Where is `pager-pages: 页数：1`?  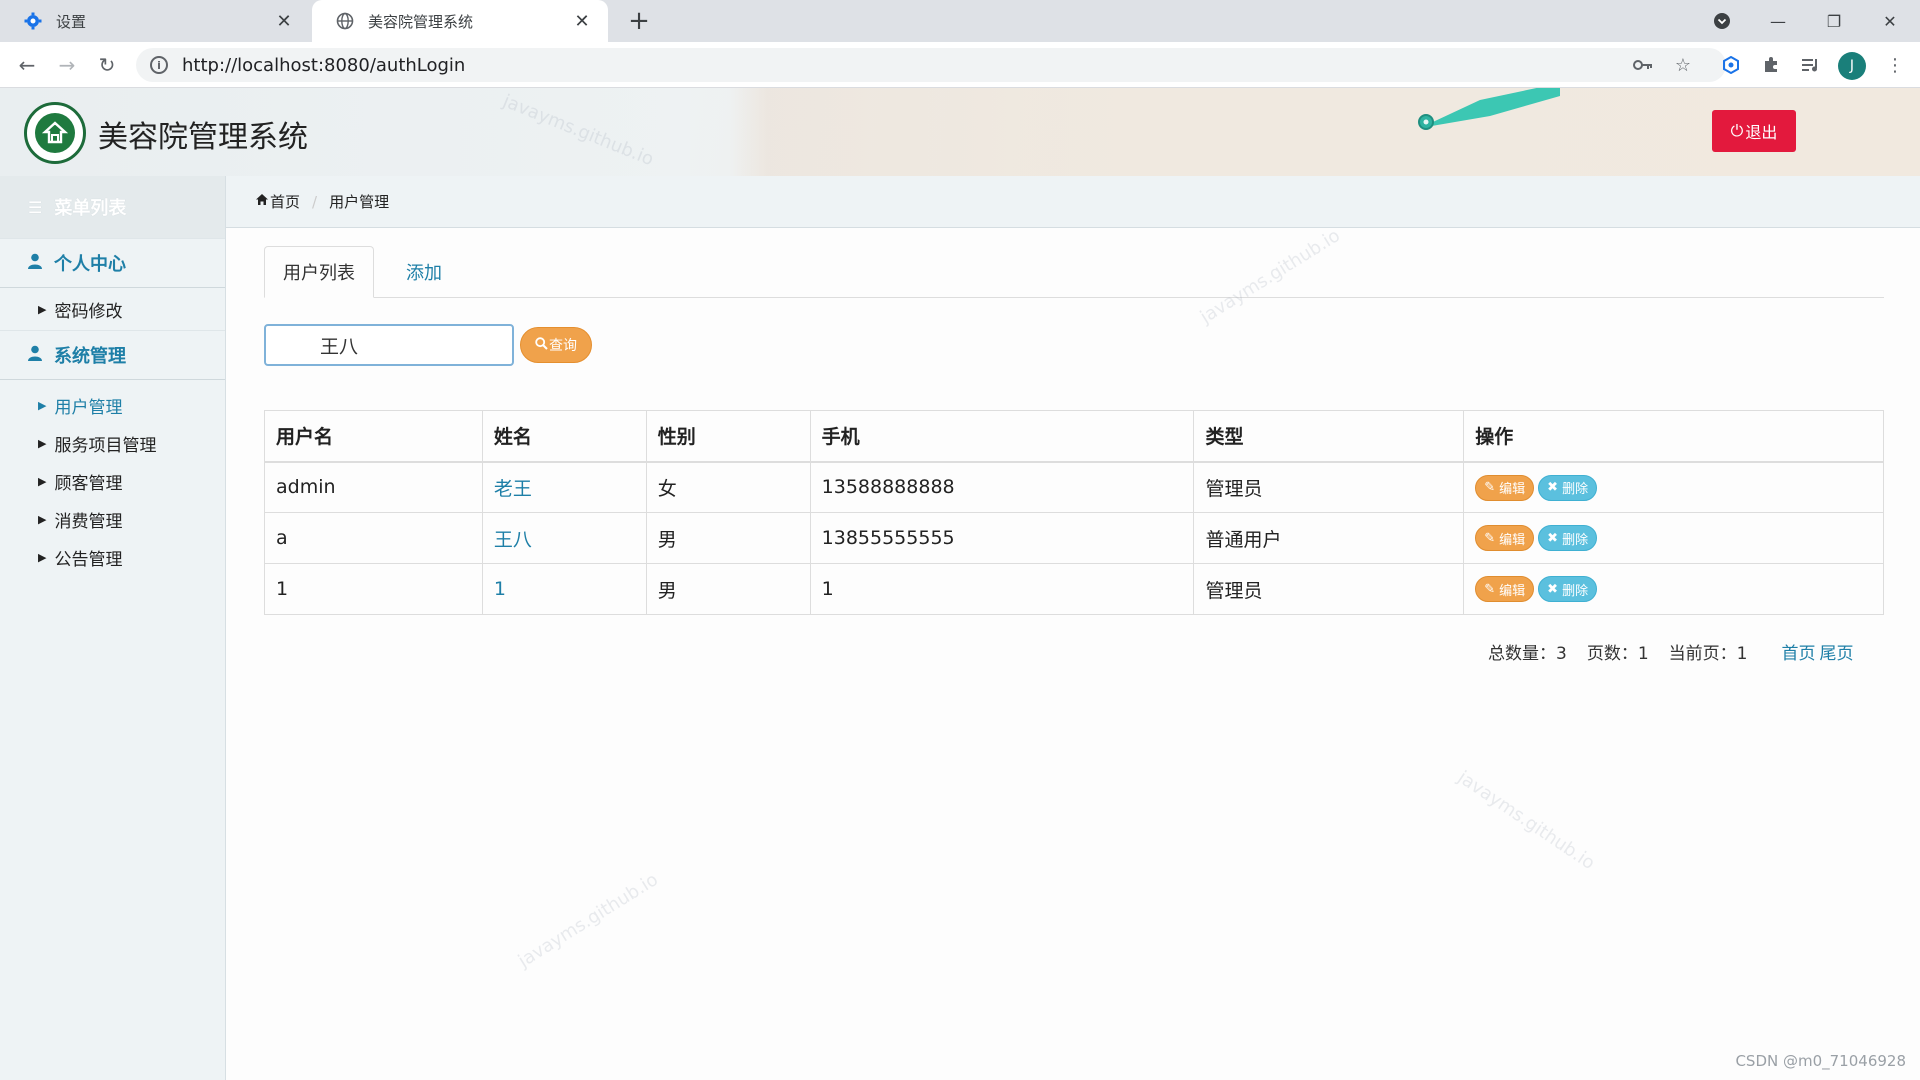 pager-pages: 页数：1 is located at coordinates (1617, 653).